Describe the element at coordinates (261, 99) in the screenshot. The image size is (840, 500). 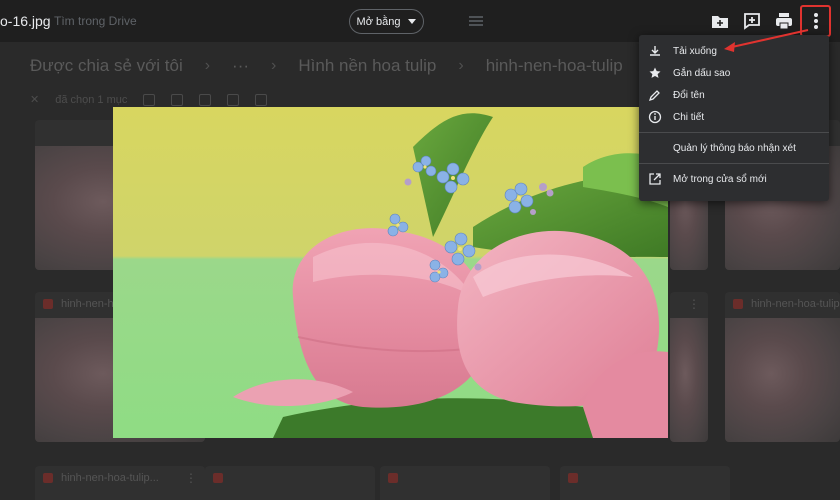
I see `link-icon` at that location.